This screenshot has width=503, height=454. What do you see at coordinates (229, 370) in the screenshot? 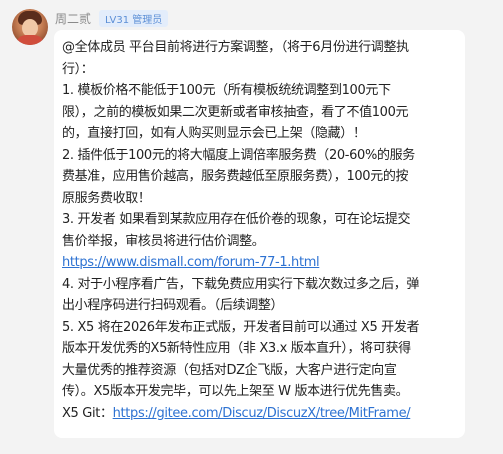
I see `message-line: 大量优秀的推荐资源（包括对DZ企飞版，大客户进行定向宣` at bounding box center [229, 370].